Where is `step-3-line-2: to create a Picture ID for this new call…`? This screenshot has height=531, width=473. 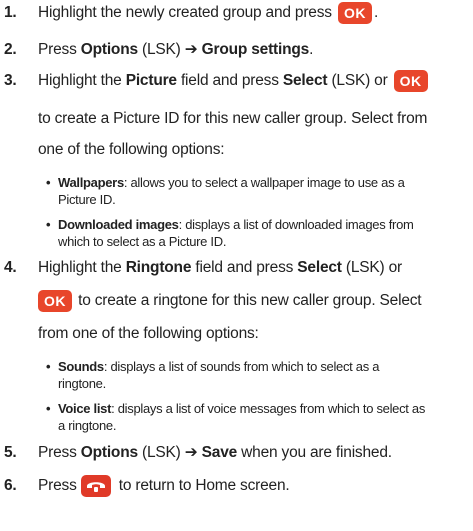 step-3-line-2: to create a Picture ID for this new call… is located at coordinates (233, 118).